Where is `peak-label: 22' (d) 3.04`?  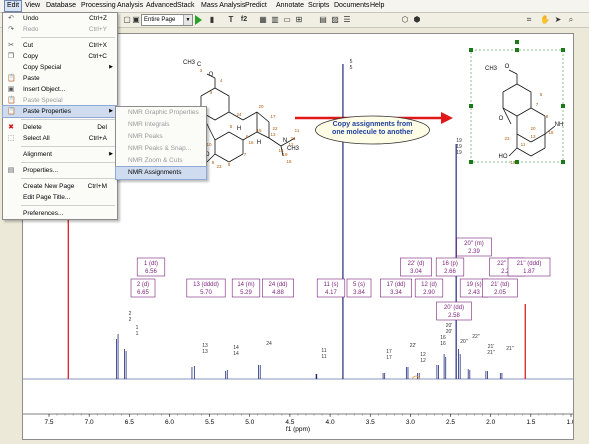 peak-label: 22' (d) 3.04 is located at coordinates (416, 267).